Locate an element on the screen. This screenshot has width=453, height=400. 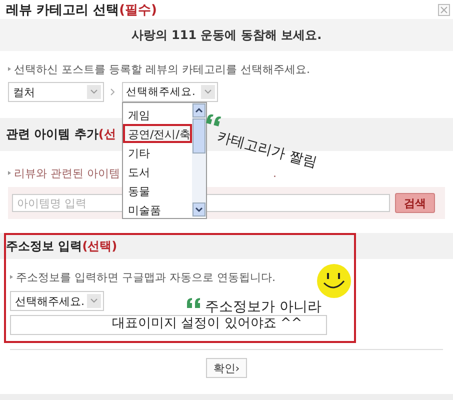
section-title: 주소정보 입력(선택) is located at coordinates (62, 246).